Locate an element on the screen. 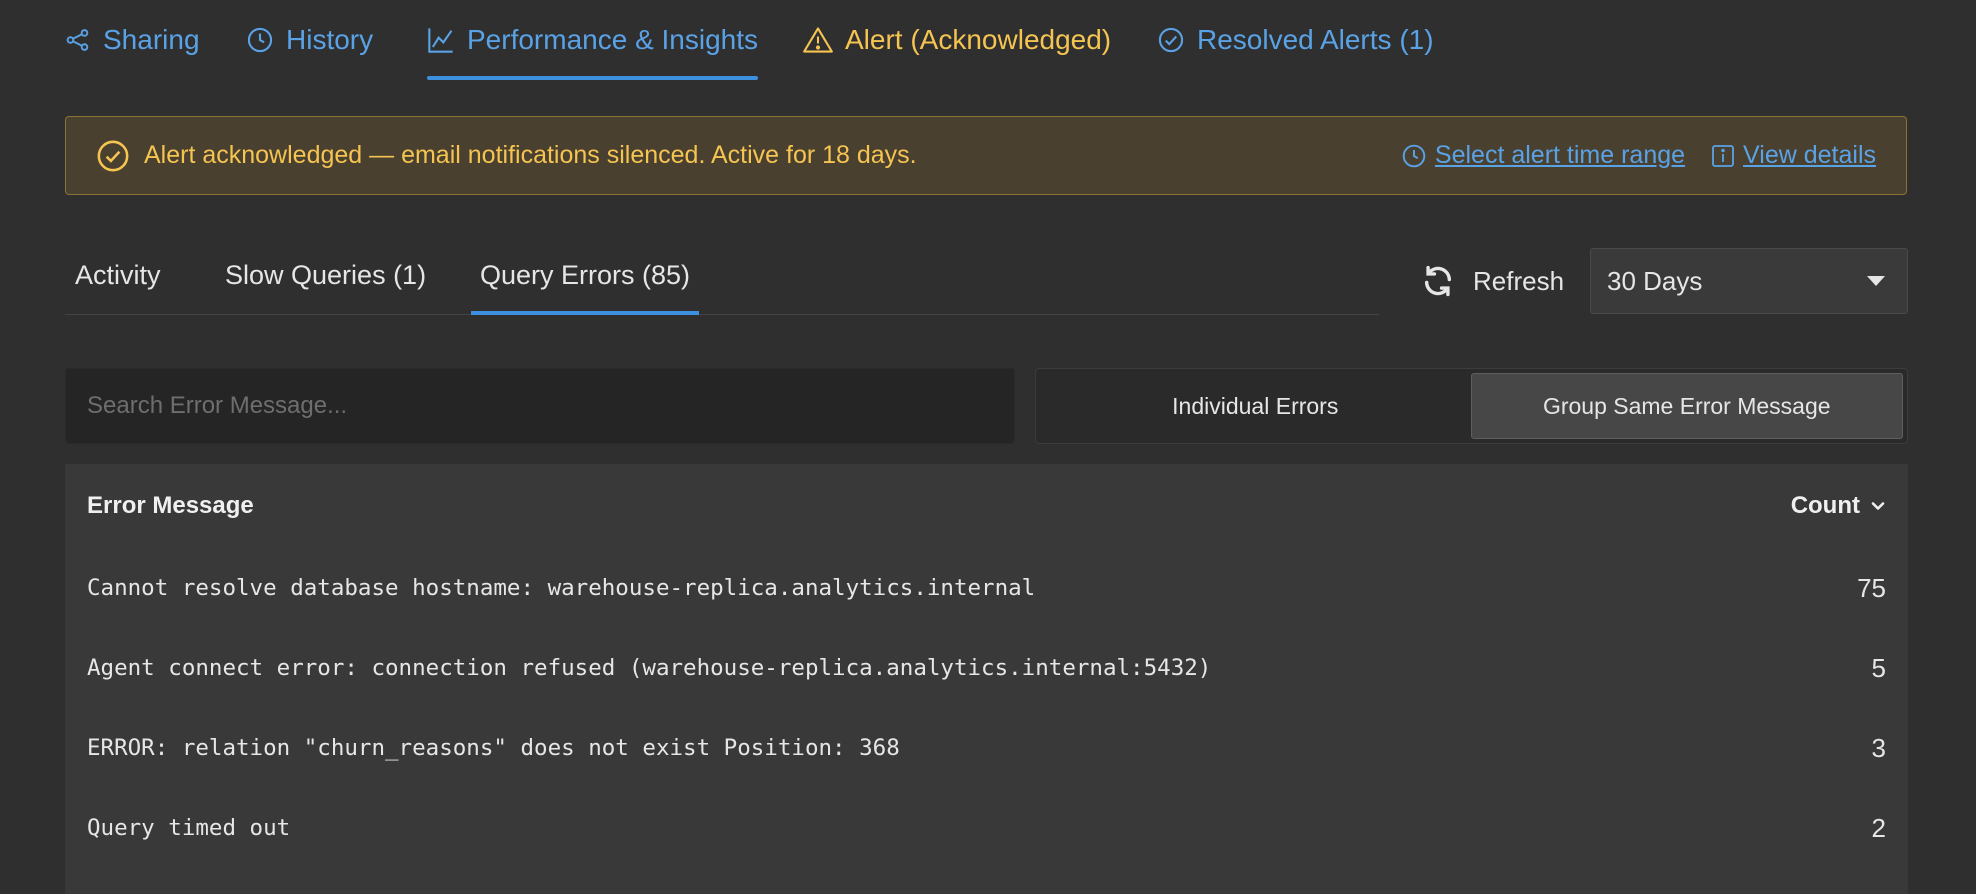 The width and height of the screenshot is (1976, 894). refresh-button: Refresh is located at coordinates (1492, 281).